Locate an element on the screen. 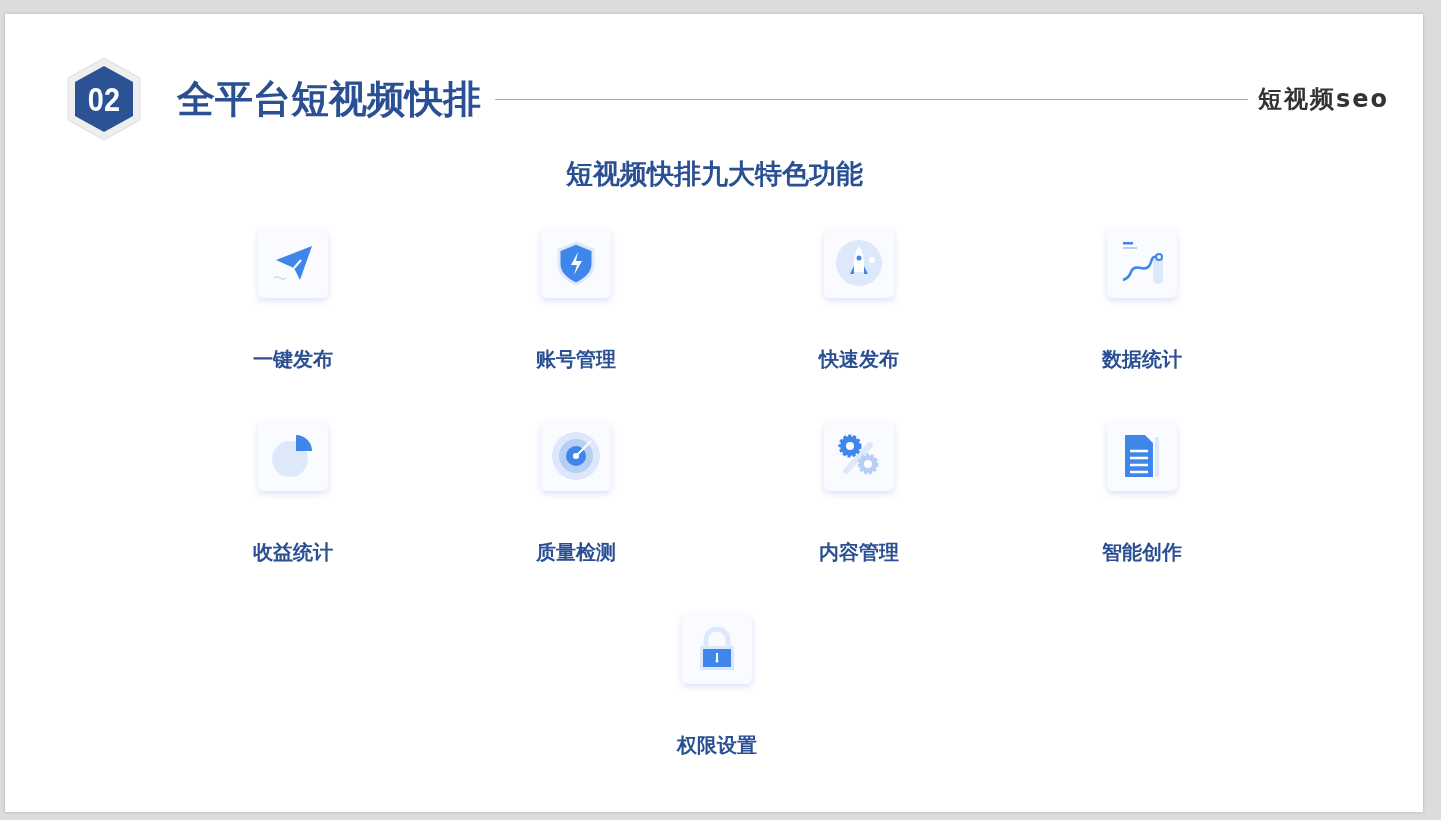 The width and height of the screenshot is (1441, 820). number-badge: 02 is located at coordinates (104, 99).